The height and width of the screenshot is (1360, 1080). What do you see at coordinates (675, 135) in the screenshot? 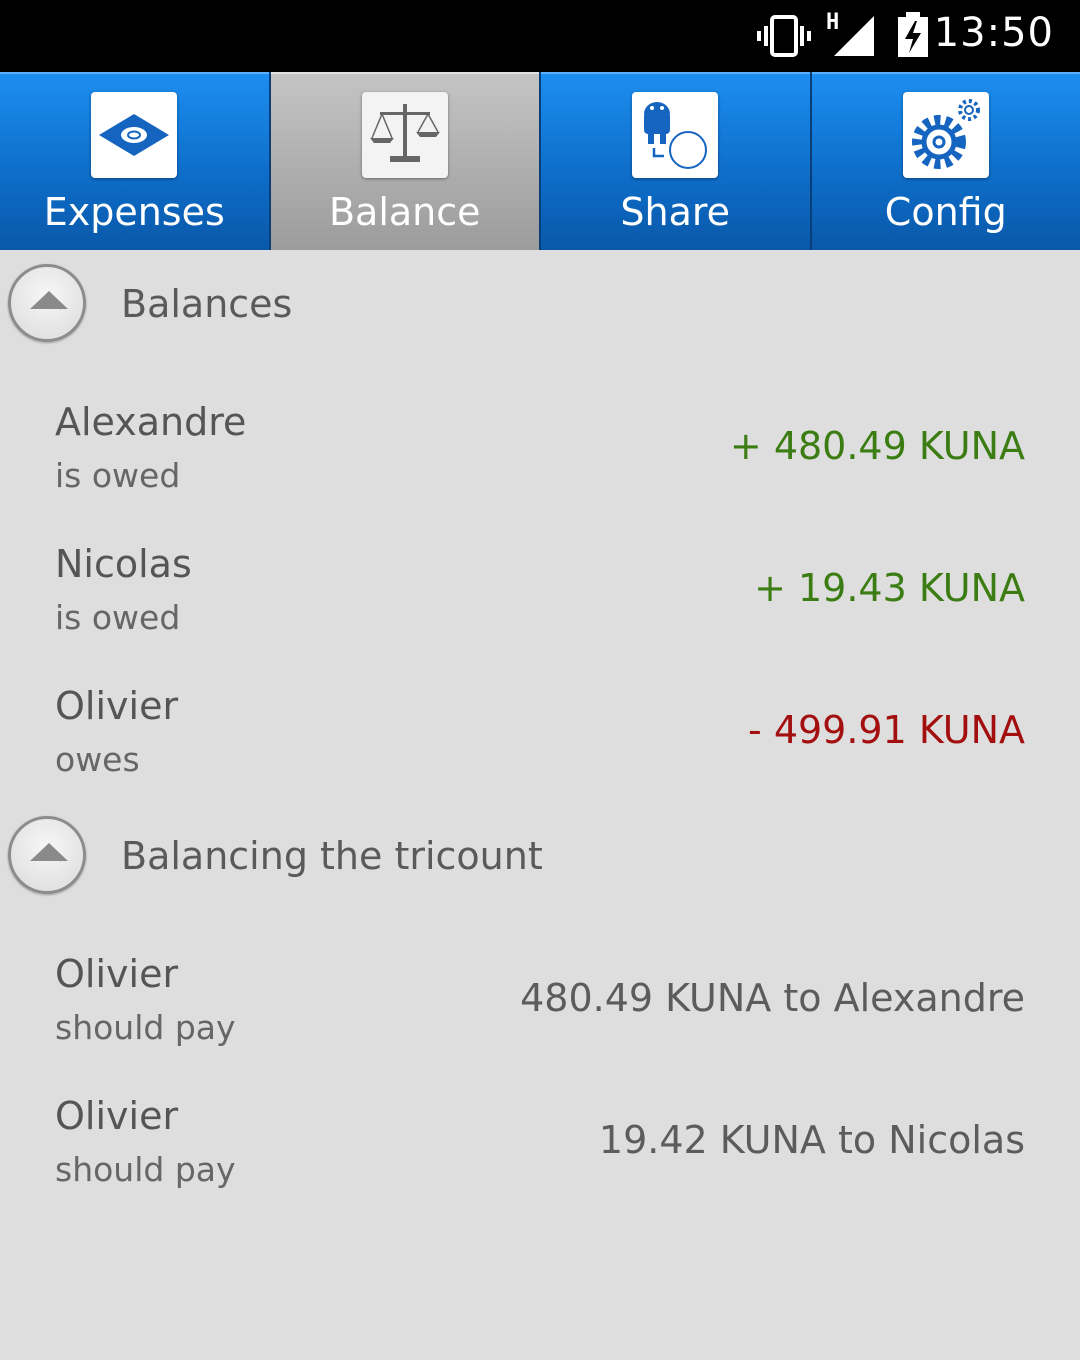
I see `android-share-icon` at bounding box center [675, 135].